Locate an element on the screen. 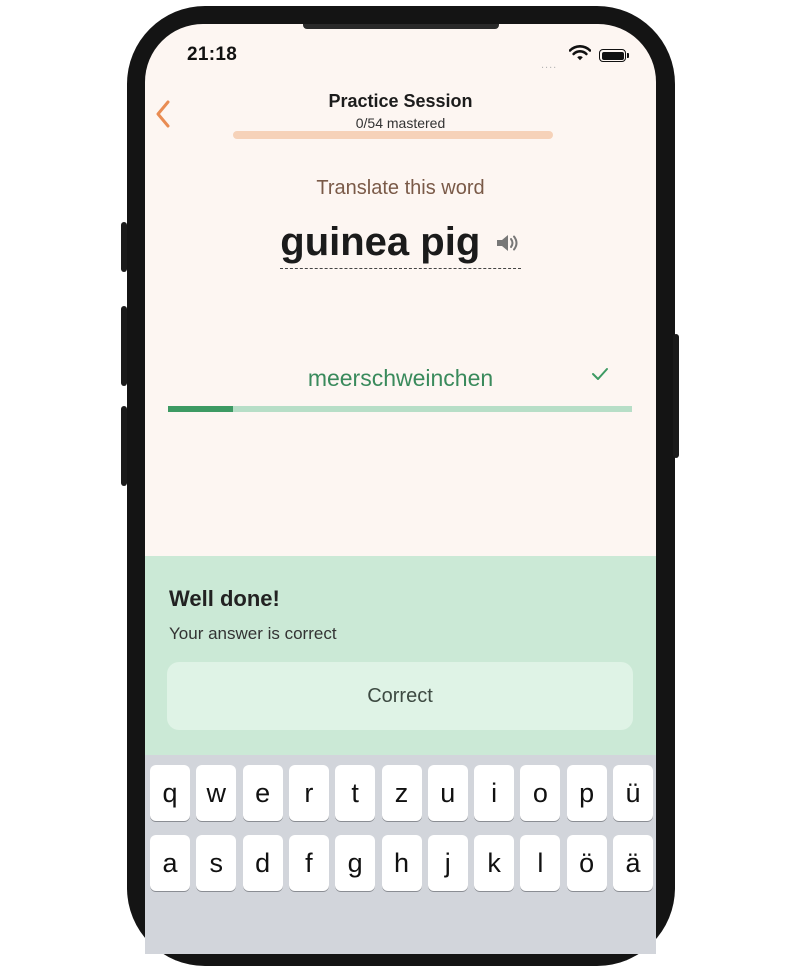 Image resolution: width=800 pixels, height=966 pixels. key-l: l is located at coordinates (540, 863).